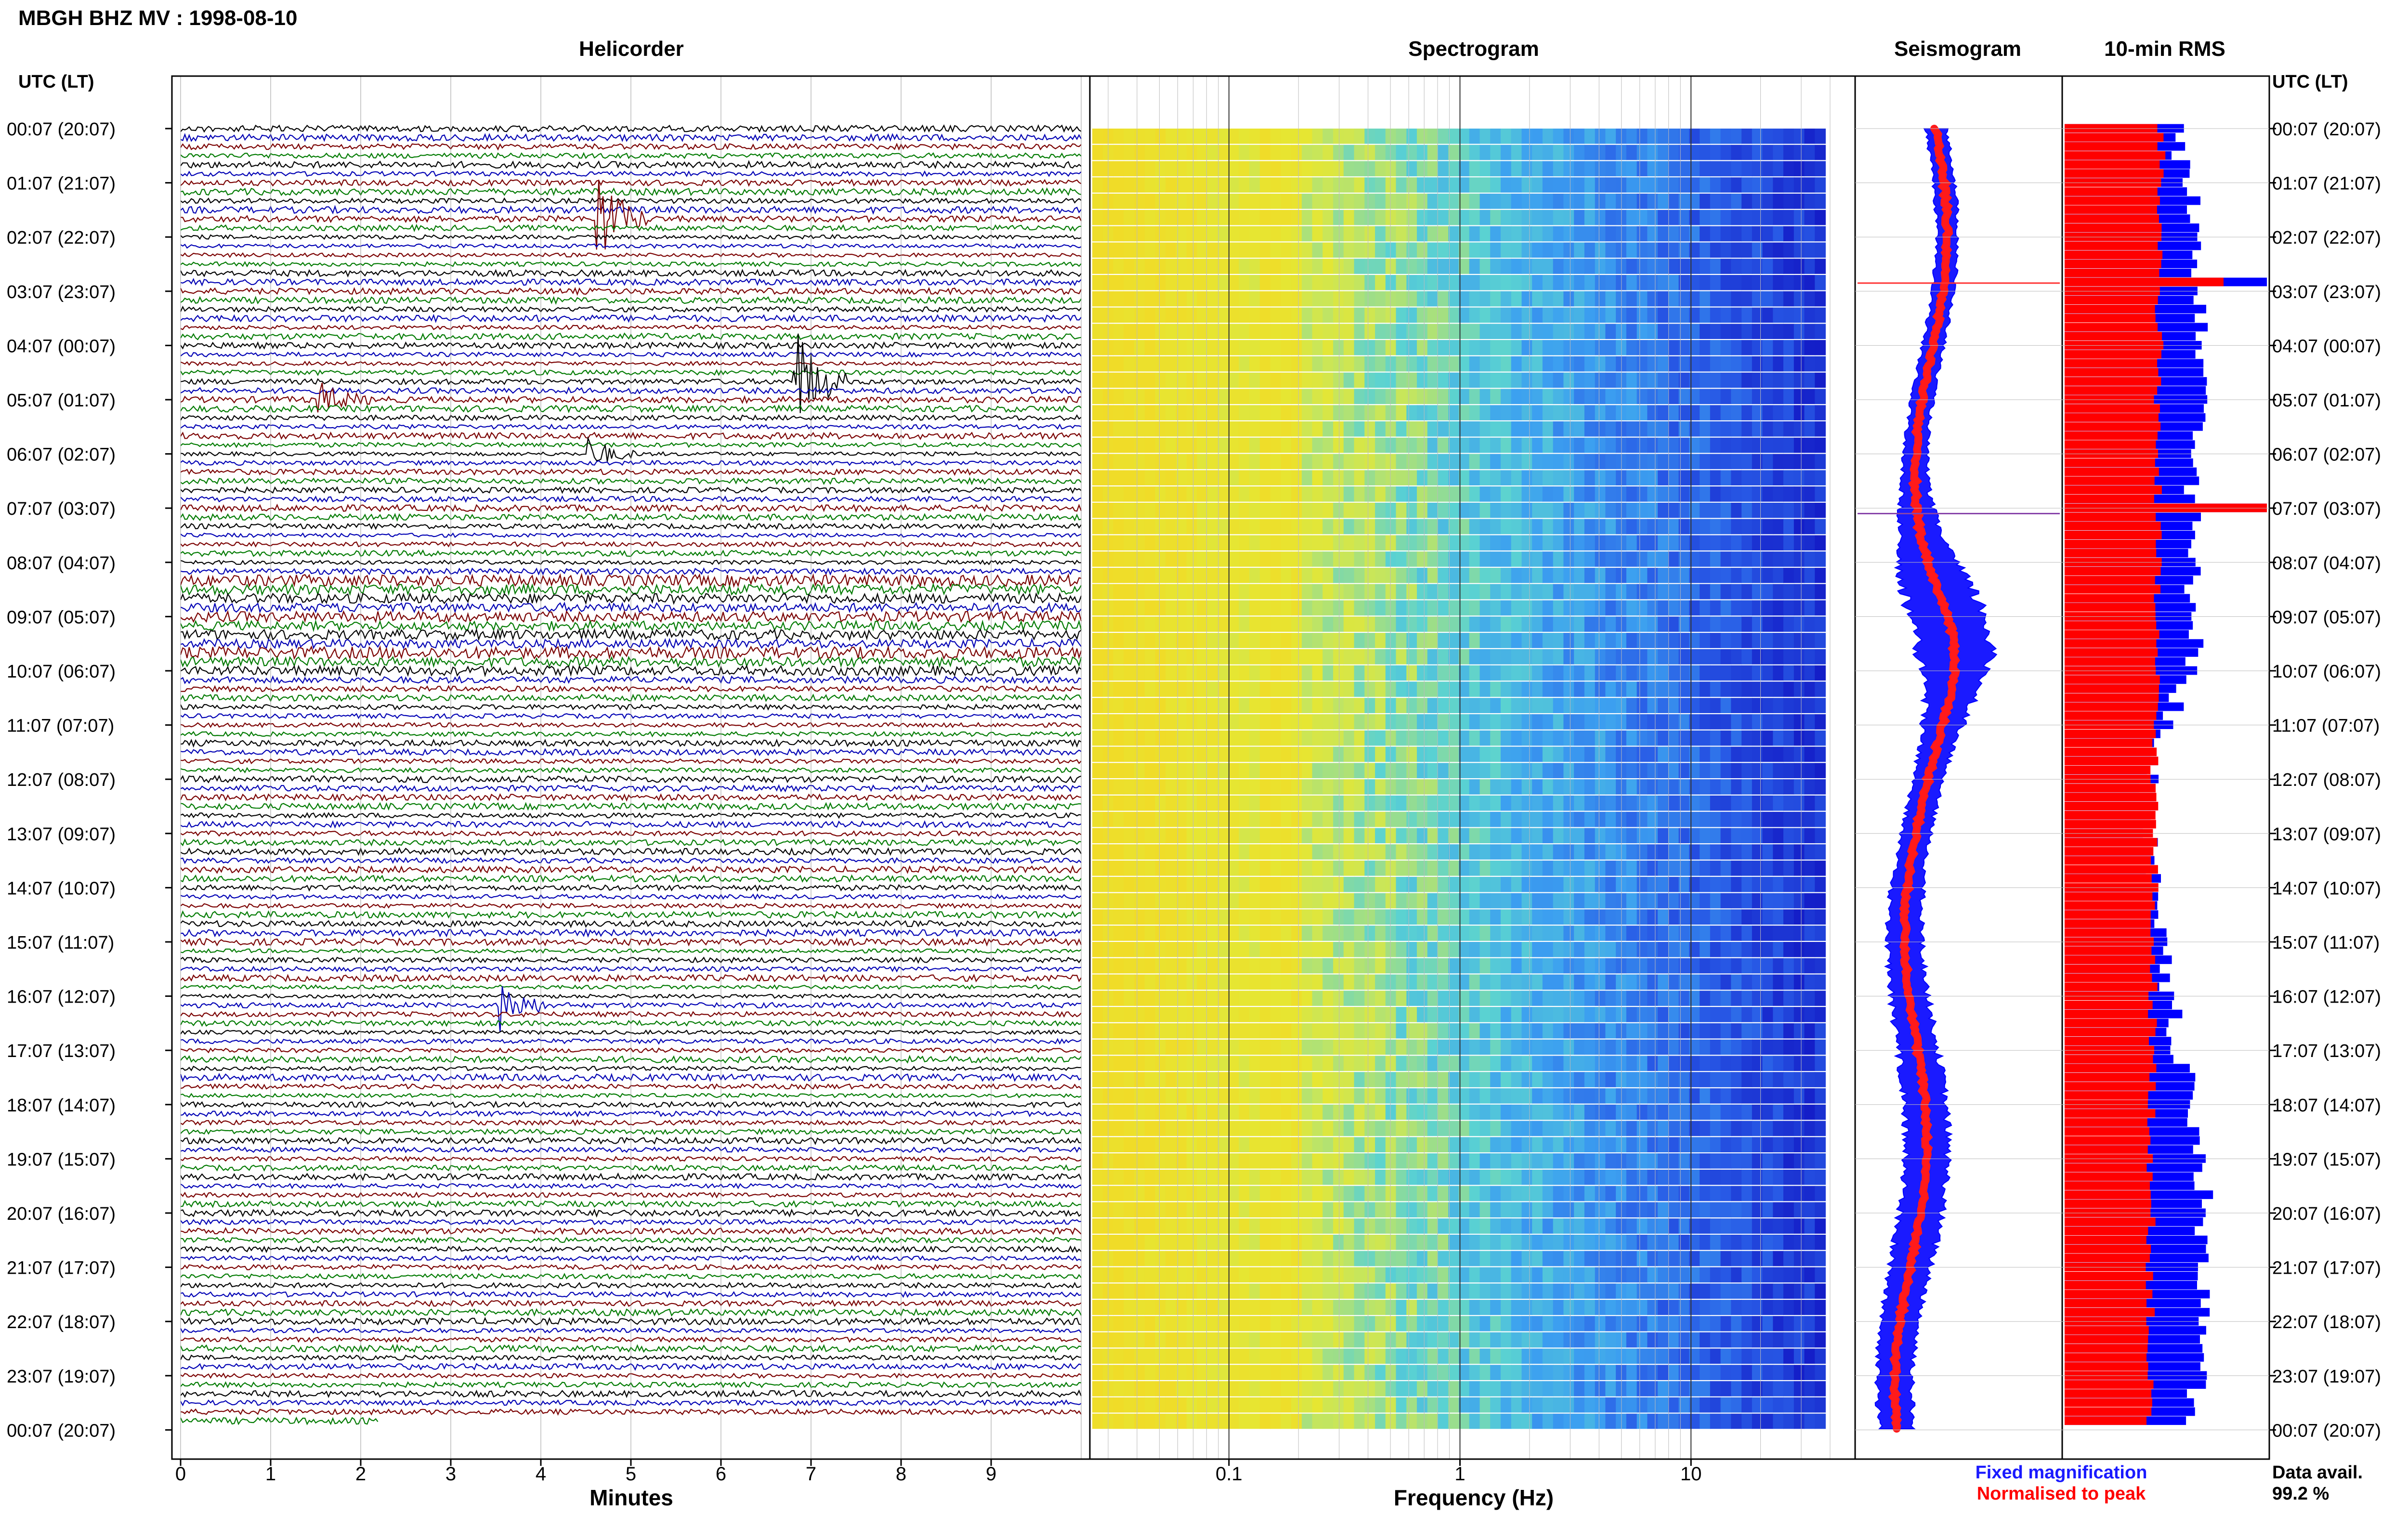  What do you see at coordinates (360, 1474) in the screenshot?
I see `minute-tick-label: 2` at bounding box center [360, 1474].